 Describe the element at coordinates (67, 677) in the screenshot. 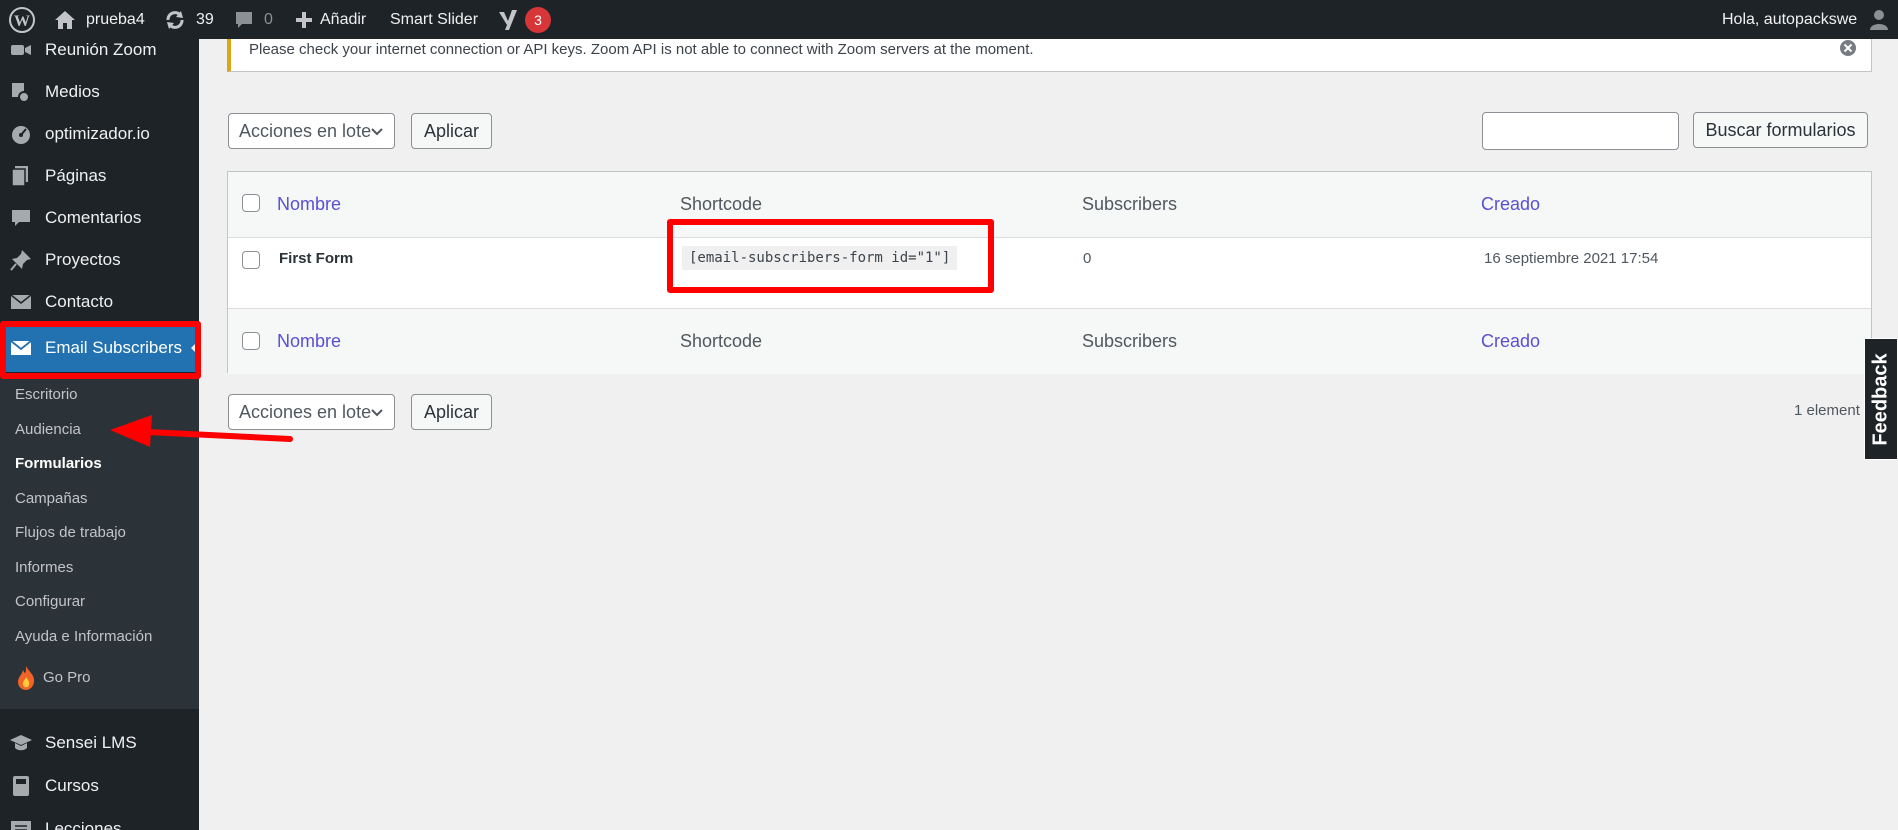

I see `submenu-label: Go Pro` at that location.